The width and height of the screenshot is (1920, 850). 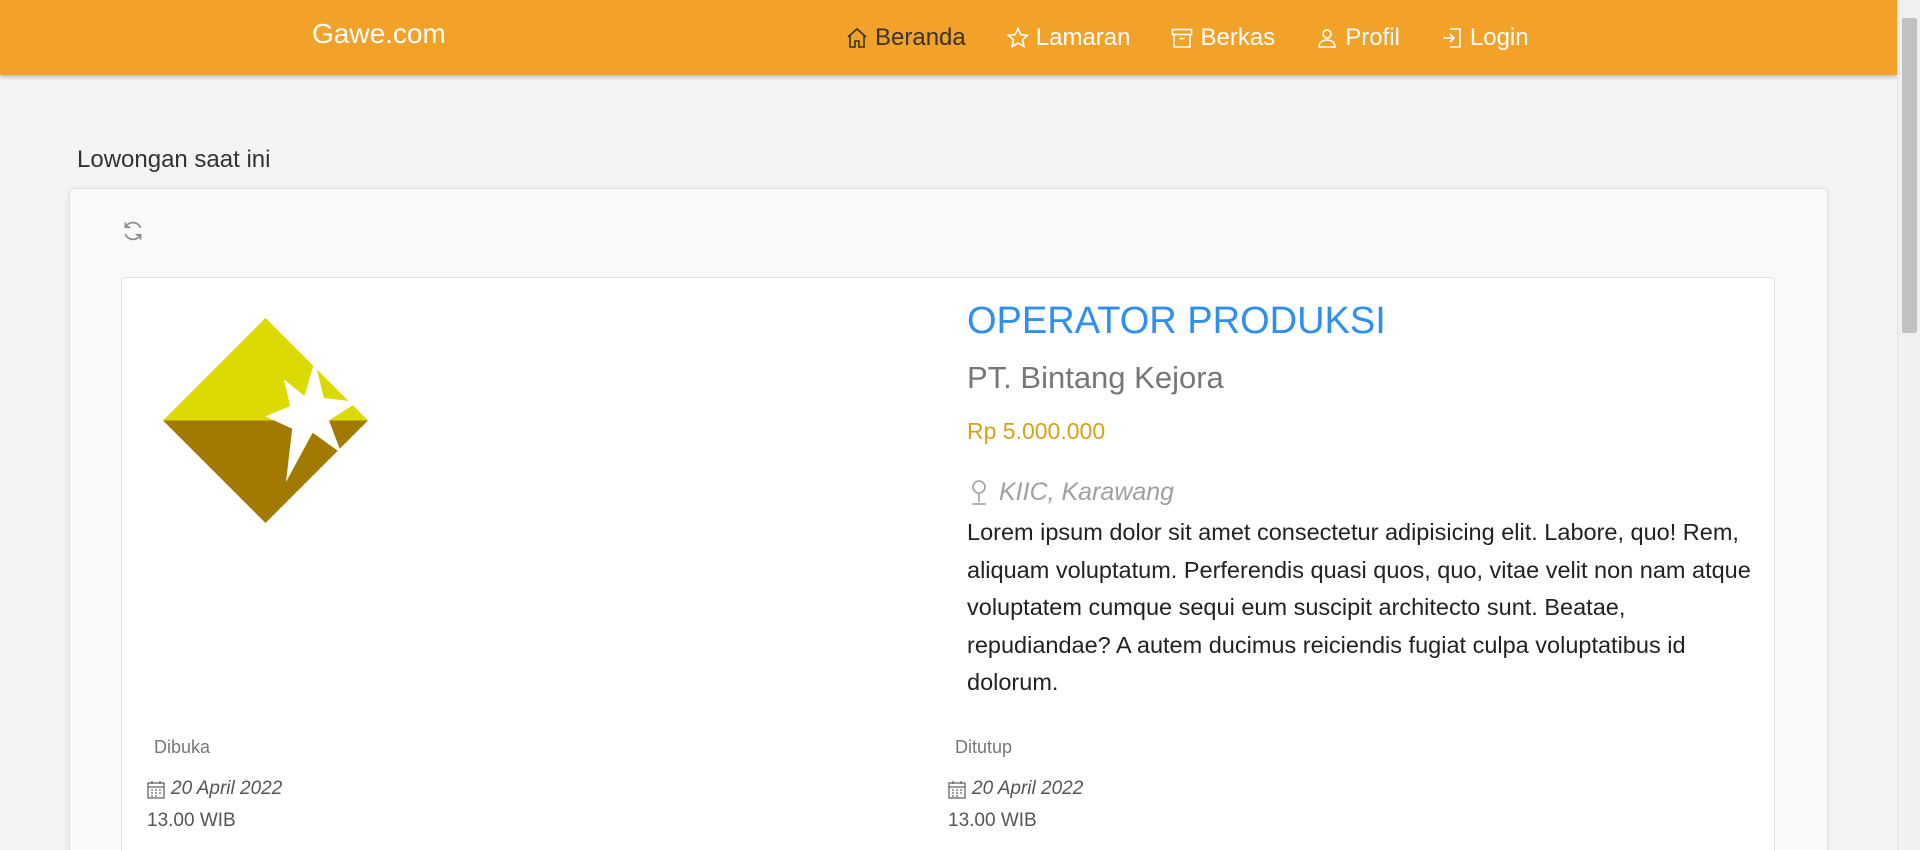 I want to click on nav-item-beranda: Beranda, so click(x=905, y=38).